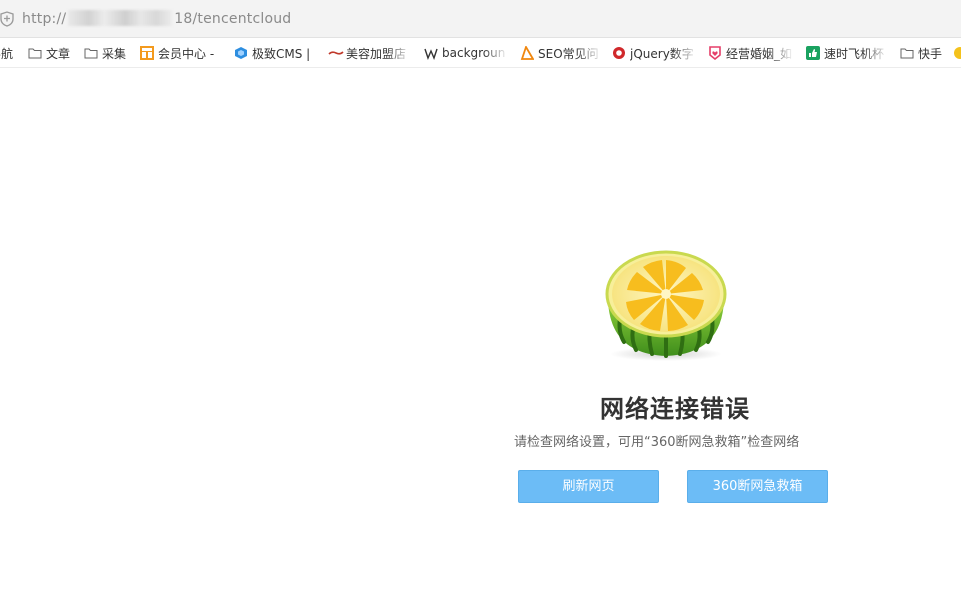  I want to click on bookmark-label: 导航, so click(7, 53).